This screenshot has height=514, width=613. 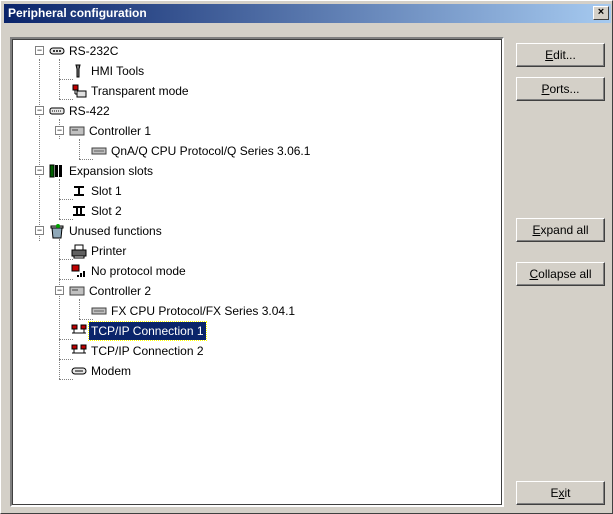 What do you see at coordinates (257, 211) in the screenshot?
I see `tree-node-slot-2: Slot 2` at bounding box center [257, 211].